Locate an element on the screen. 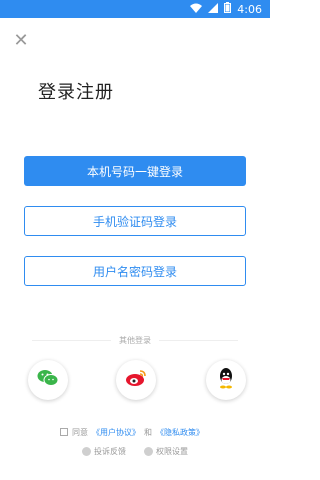 This screenshot has width=320, height=480. agreement-and: 和 is located at coordinates (148, 432).